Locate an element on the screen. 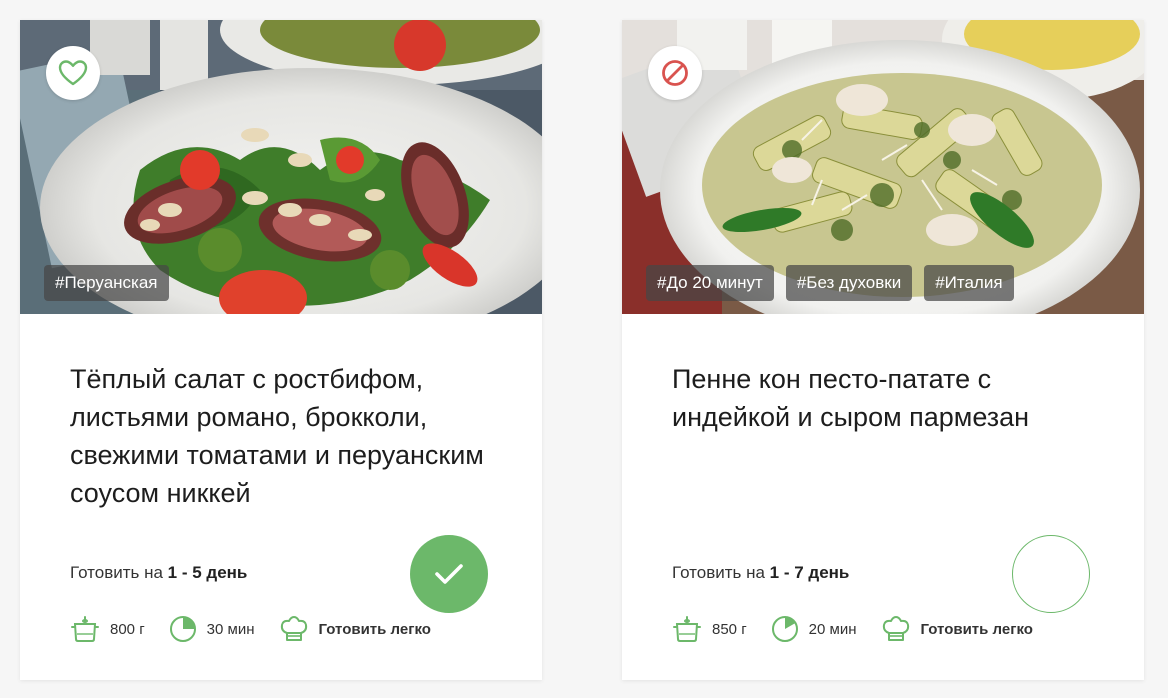 Image resolution: width=1168 pixels, height=698 pixels. block-icon is located at coordinates (675, 73).